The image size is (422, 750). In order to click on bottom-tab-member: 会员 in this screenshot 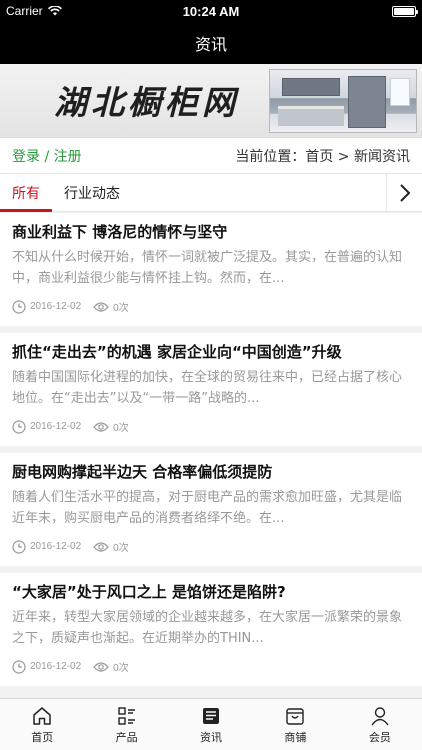, I will do `click(380, 724)`.